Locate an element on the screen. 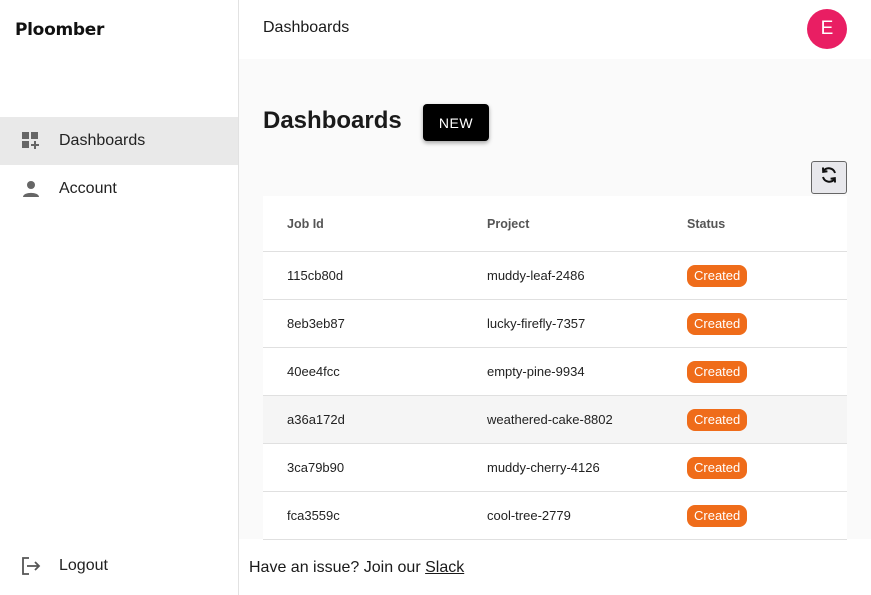  top-bar: Dashboards E is located at coordinates (555, 29).